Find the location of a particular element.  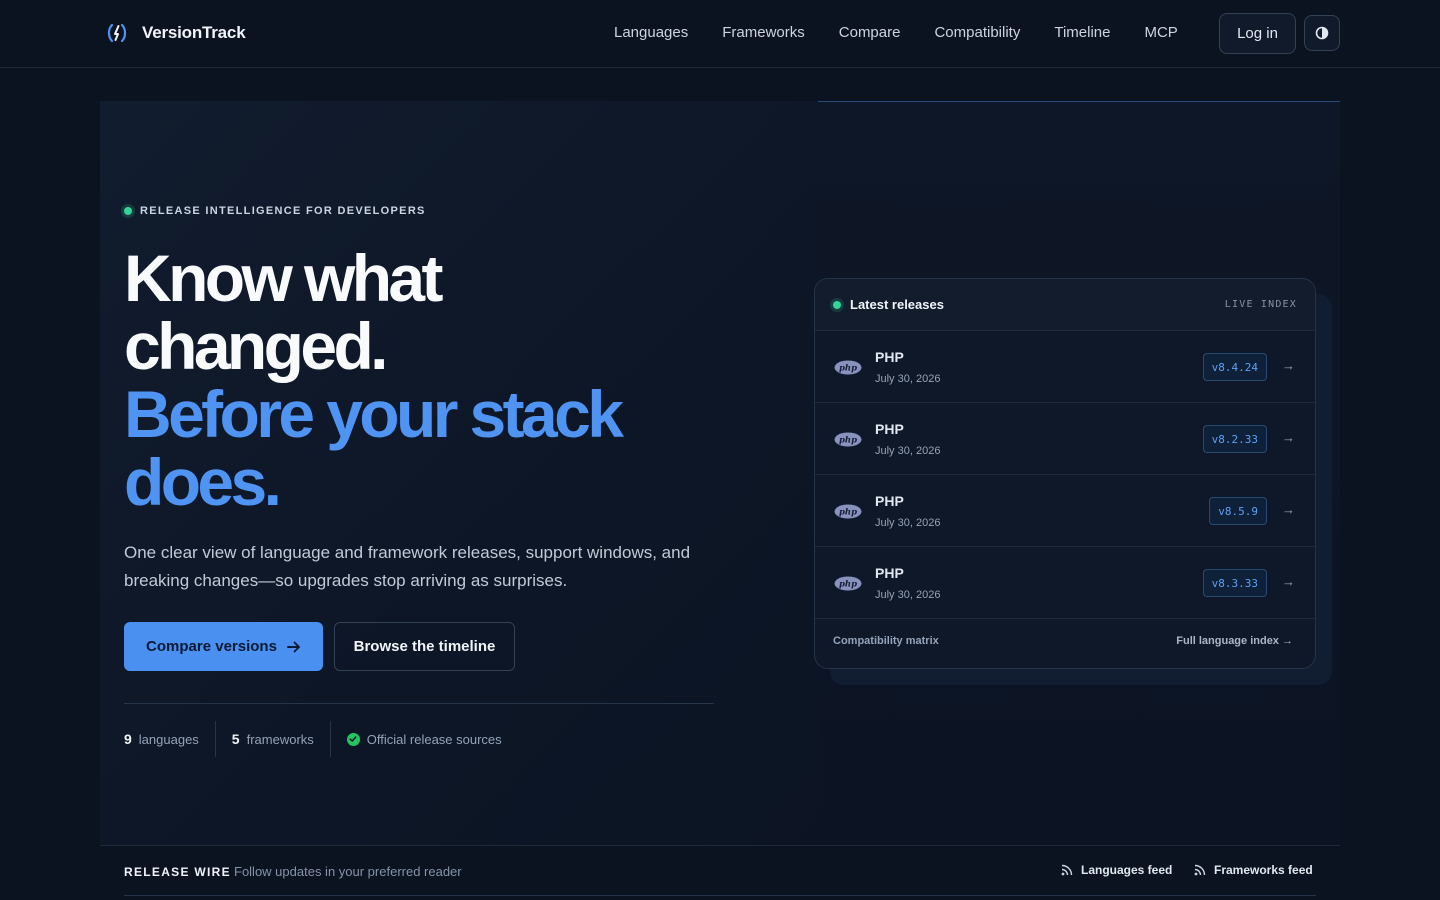

login-button: Log in is located at coordinates (1257, 33).